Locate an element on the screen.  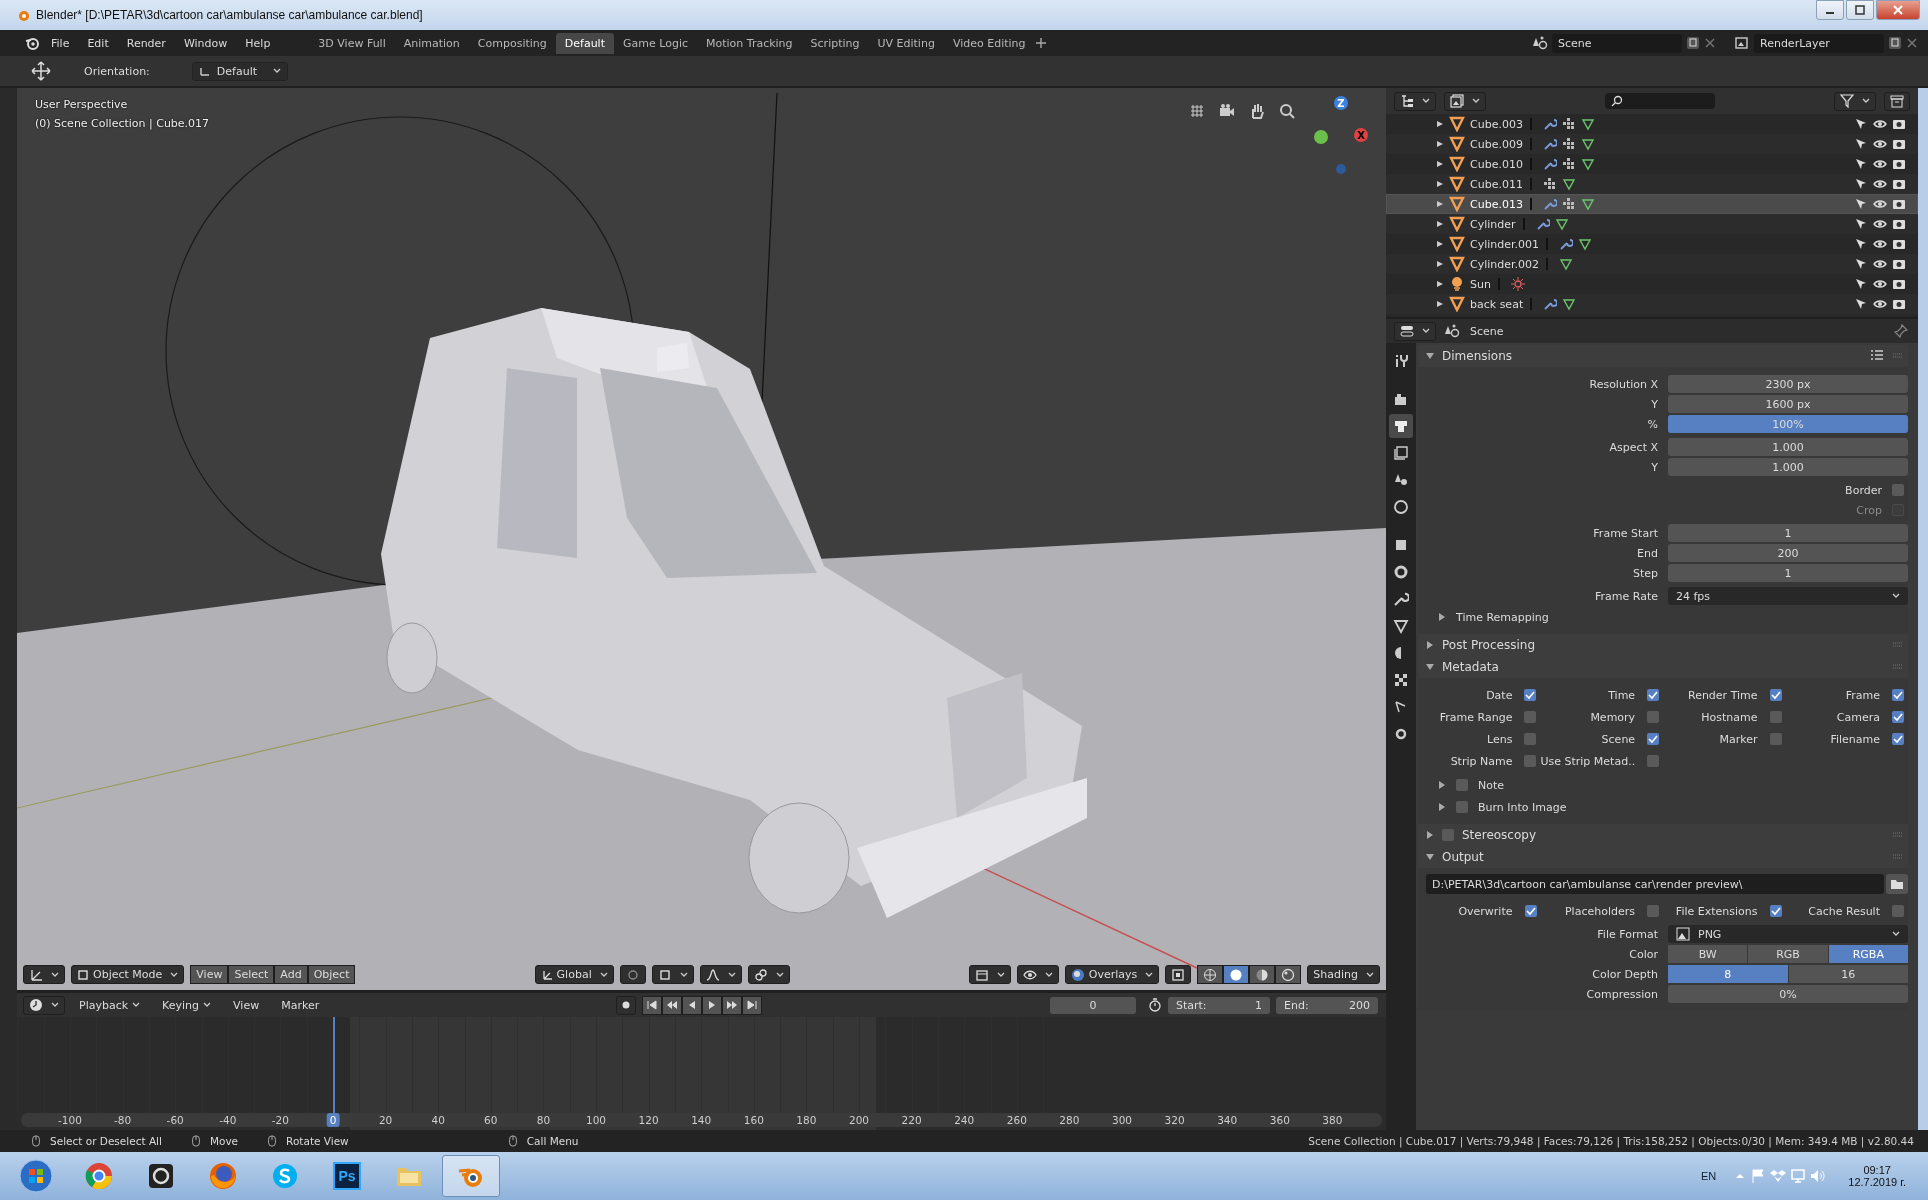
visibility-button is located at coordinates (1037, 974).